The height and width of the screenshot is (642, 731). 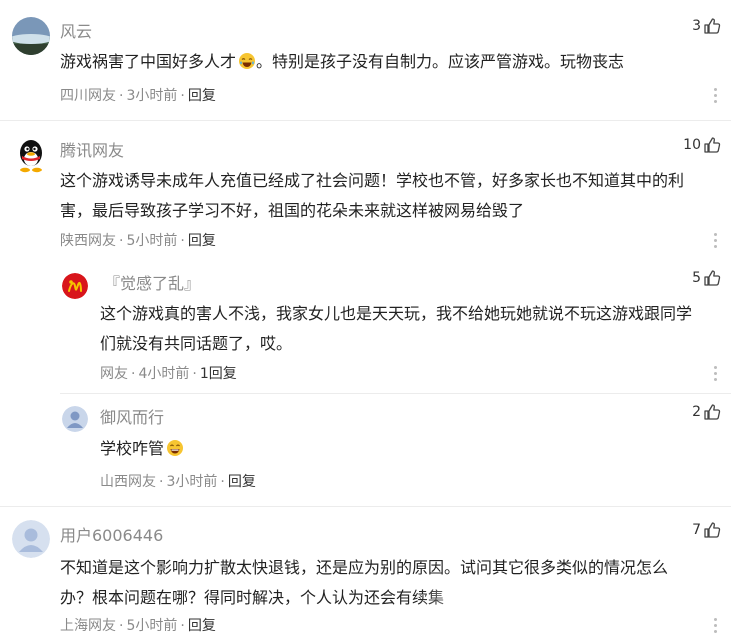 I want to click on location: 山西网友, so click(x=128, y=482).